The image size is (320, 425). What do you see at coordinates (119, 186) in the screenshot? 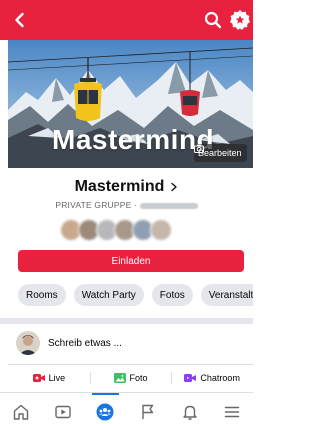
I see `group-name: Mastermind` at bounding box center [119, 186].